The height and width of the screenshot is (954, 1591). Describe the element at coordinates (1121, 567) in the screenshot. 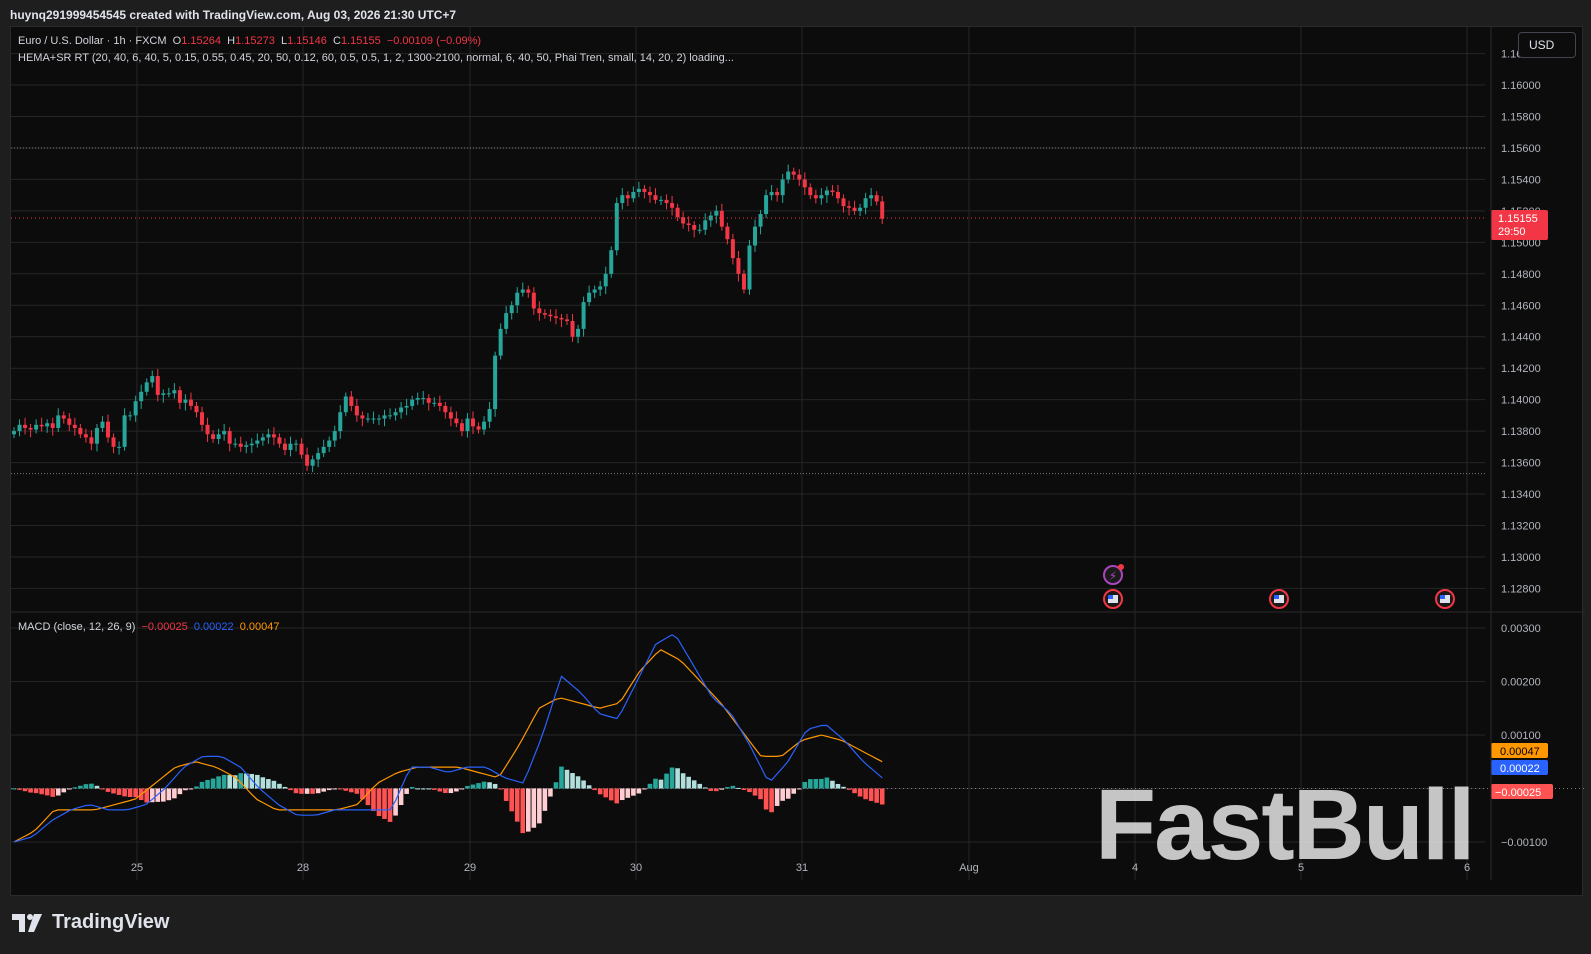

I see `event-dot` at that location.